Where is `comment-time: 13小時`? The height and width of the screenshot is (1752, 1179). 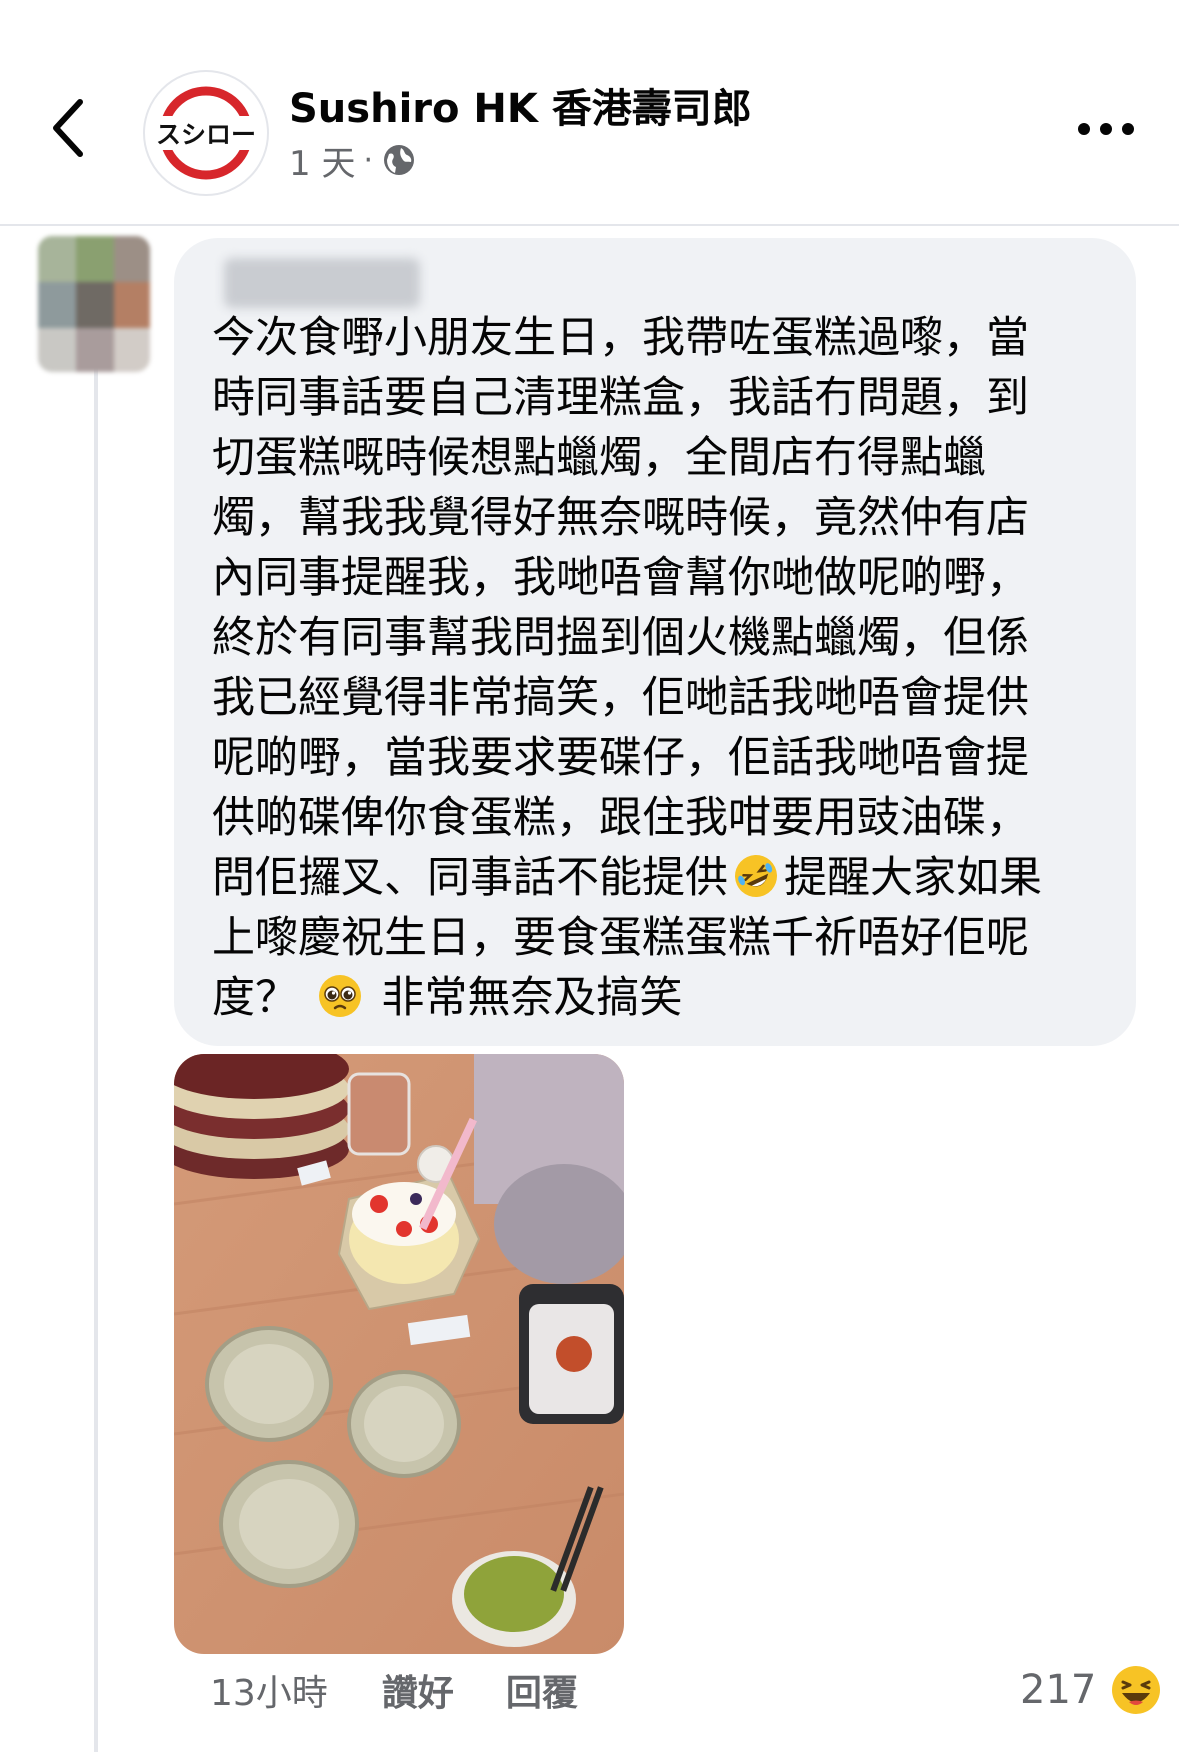
comment-time: 13小時 is located at coordinates (269, 1690).